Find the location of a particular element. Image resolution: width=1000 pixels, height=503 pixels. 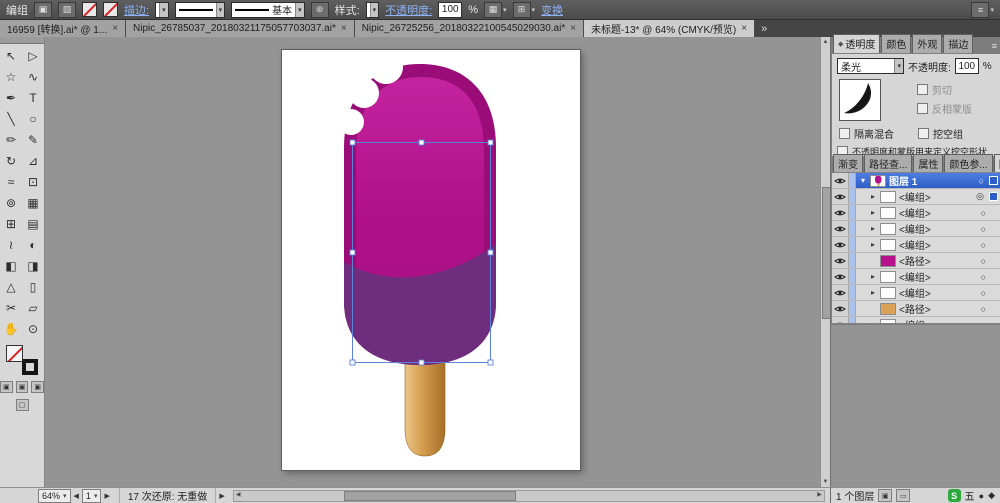

popsicle-artwork is located at coordinates (417, 253).